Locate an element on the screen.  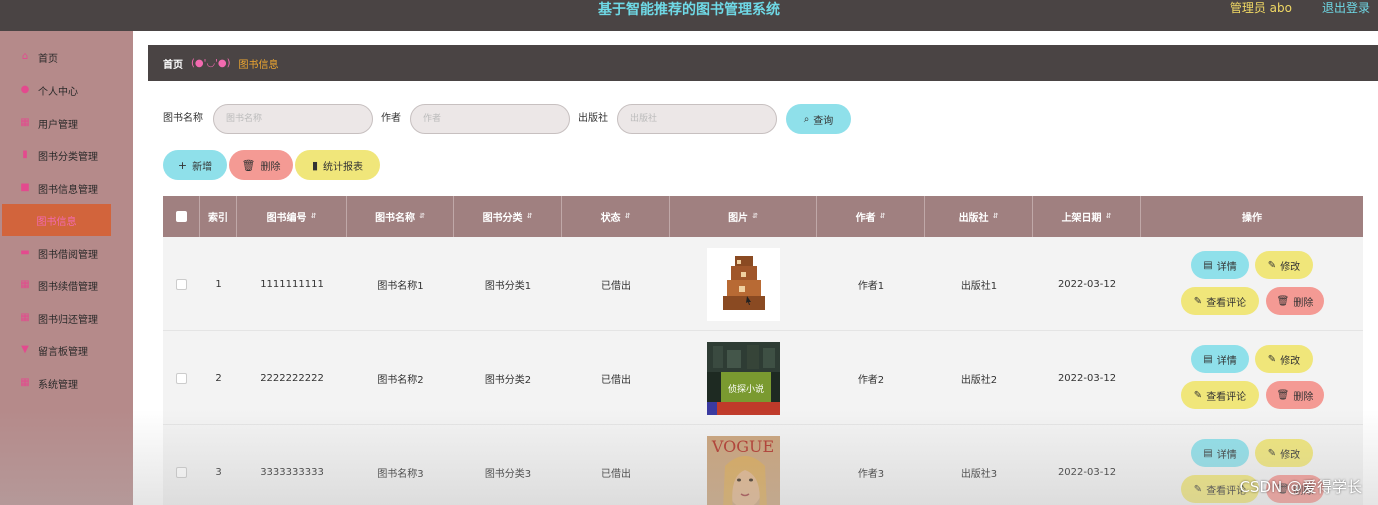
sidebar-item-home: ⌂ 首页 is located at coordinates (66, 57).